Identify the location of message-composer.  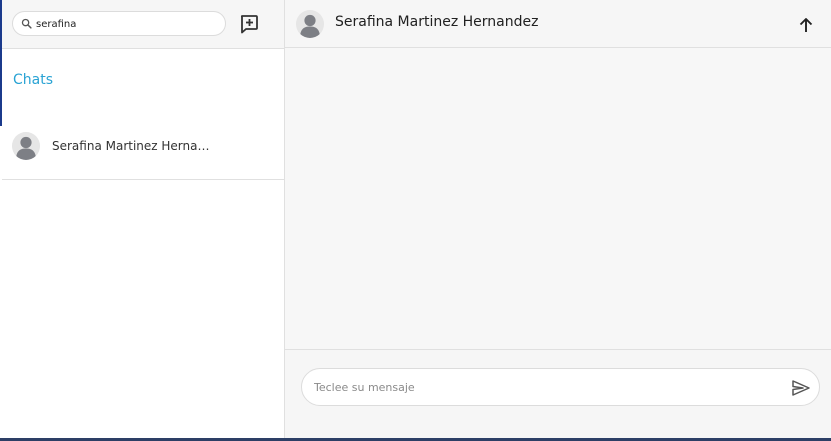
(558, 394).